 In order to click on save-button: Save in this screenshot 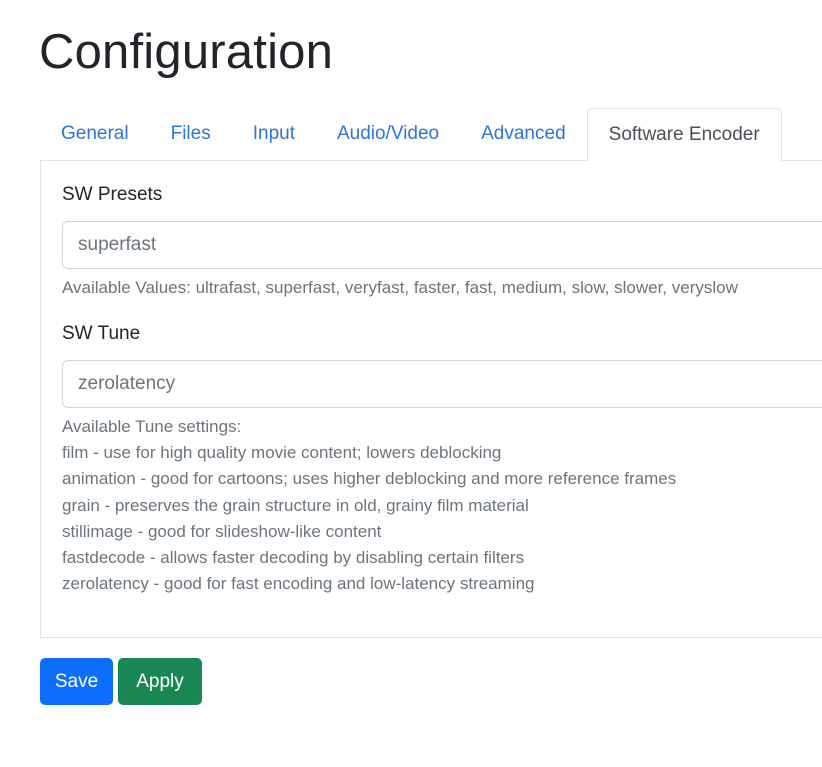, I will do `click(76, 681)`.